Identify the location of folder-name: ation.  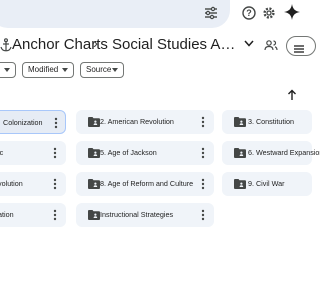
(7, 214).